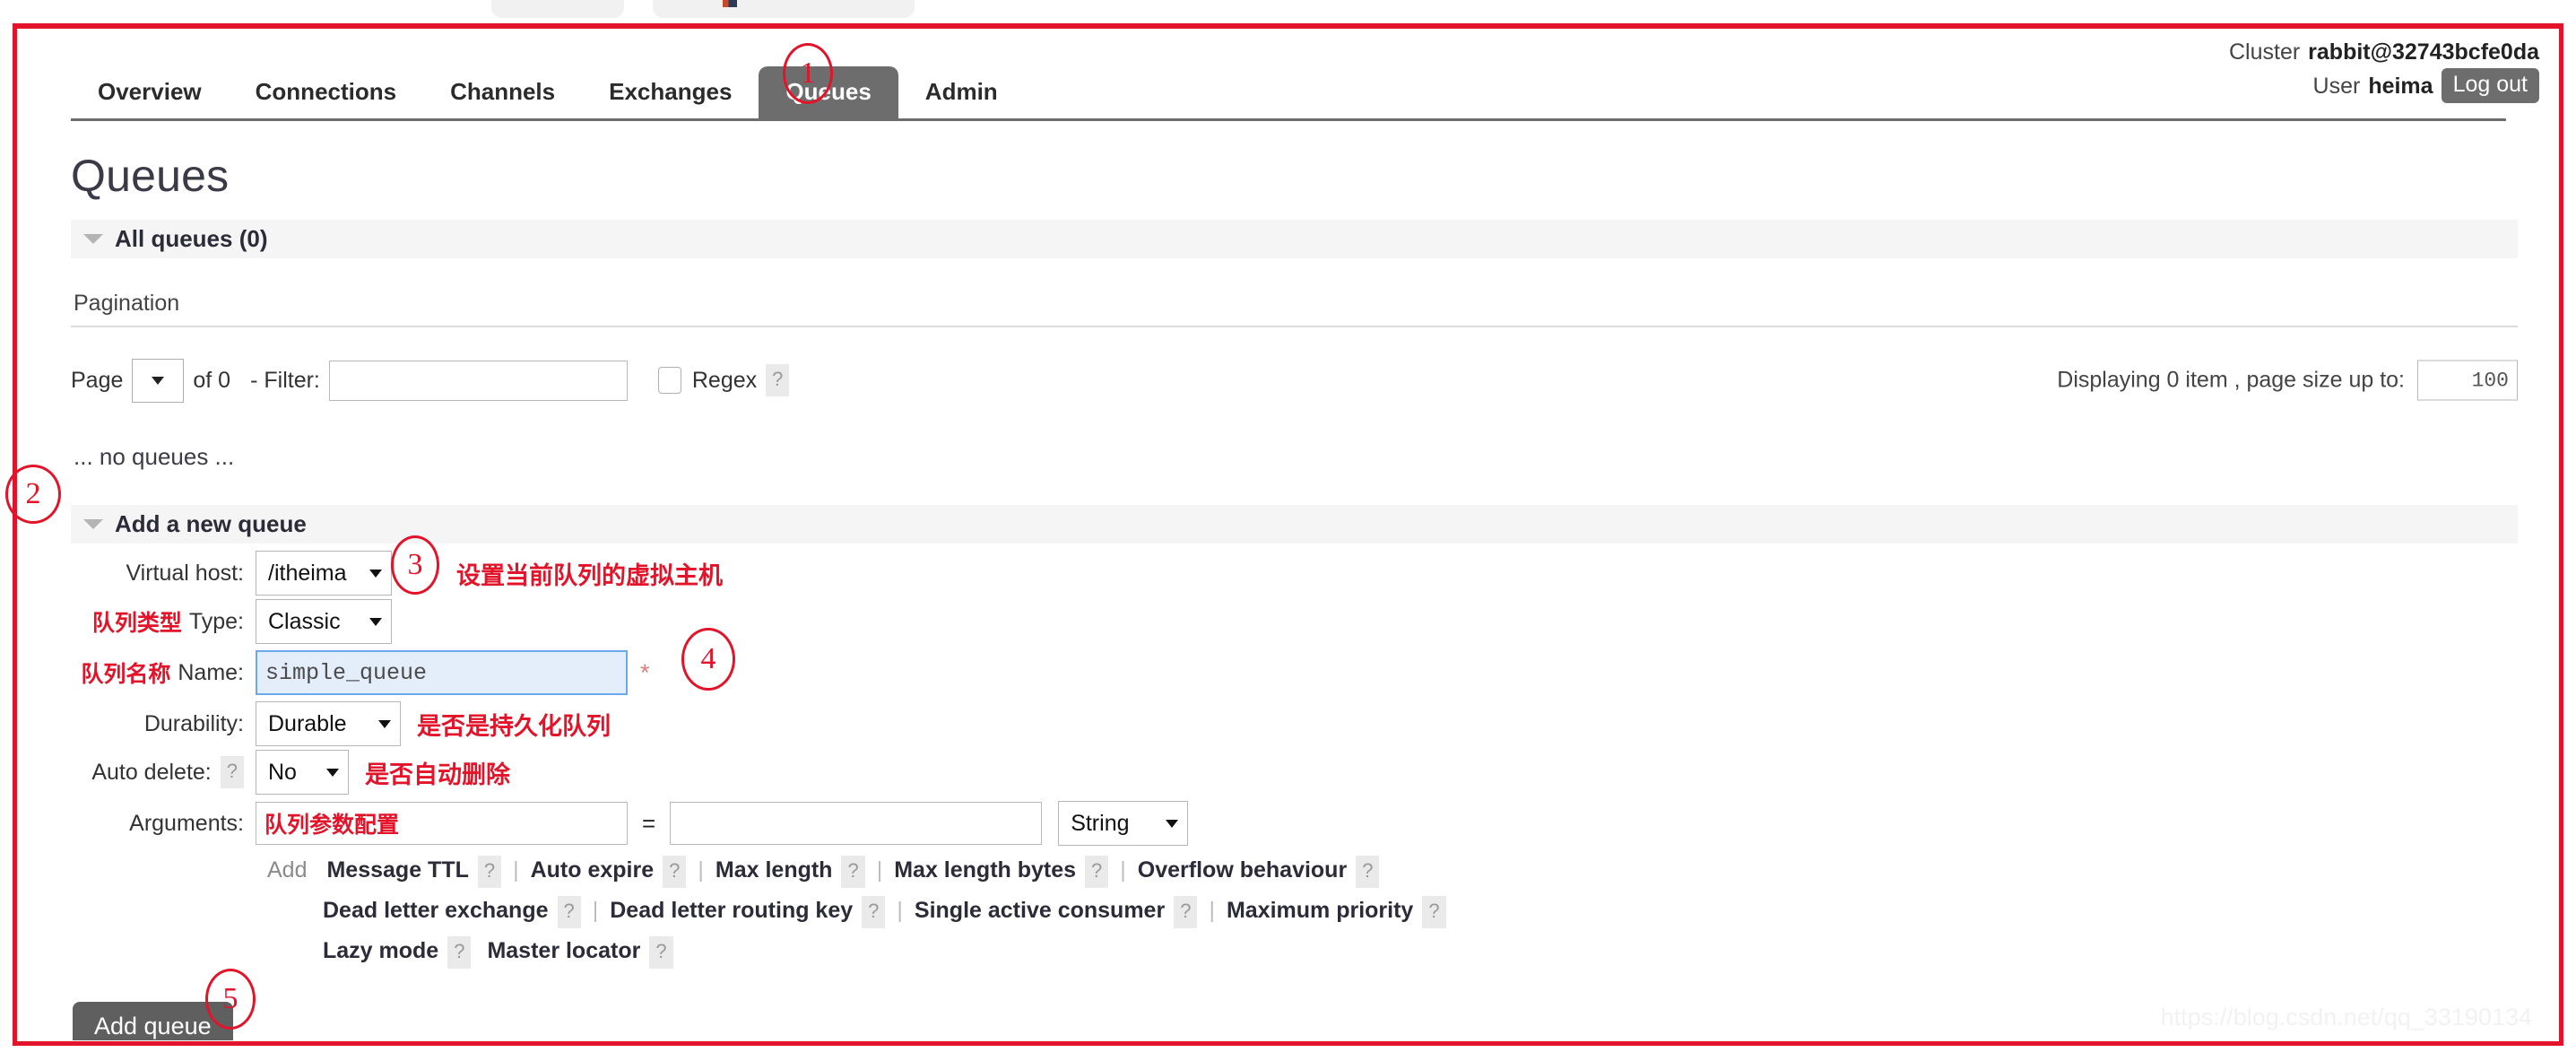  What do you see at coordinates (1288, 573) in the screenshot?
I see `form-row-virtual-host: Virtual host: /itheima 设置当前队列的虚拟主机` at bounding box center [1288, 573].